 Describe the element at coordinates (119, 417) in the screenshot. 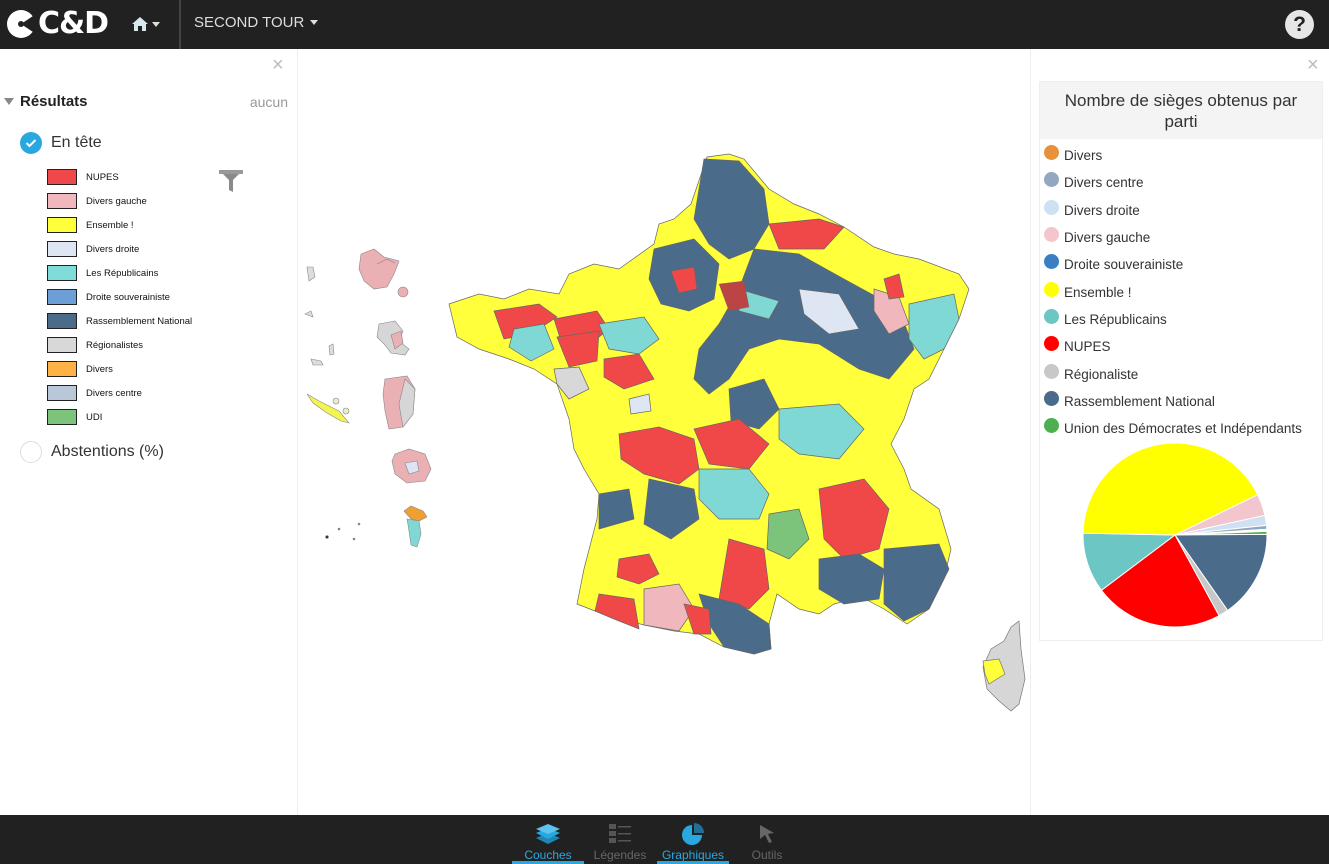

I see `legend-item: UDI` at that location.